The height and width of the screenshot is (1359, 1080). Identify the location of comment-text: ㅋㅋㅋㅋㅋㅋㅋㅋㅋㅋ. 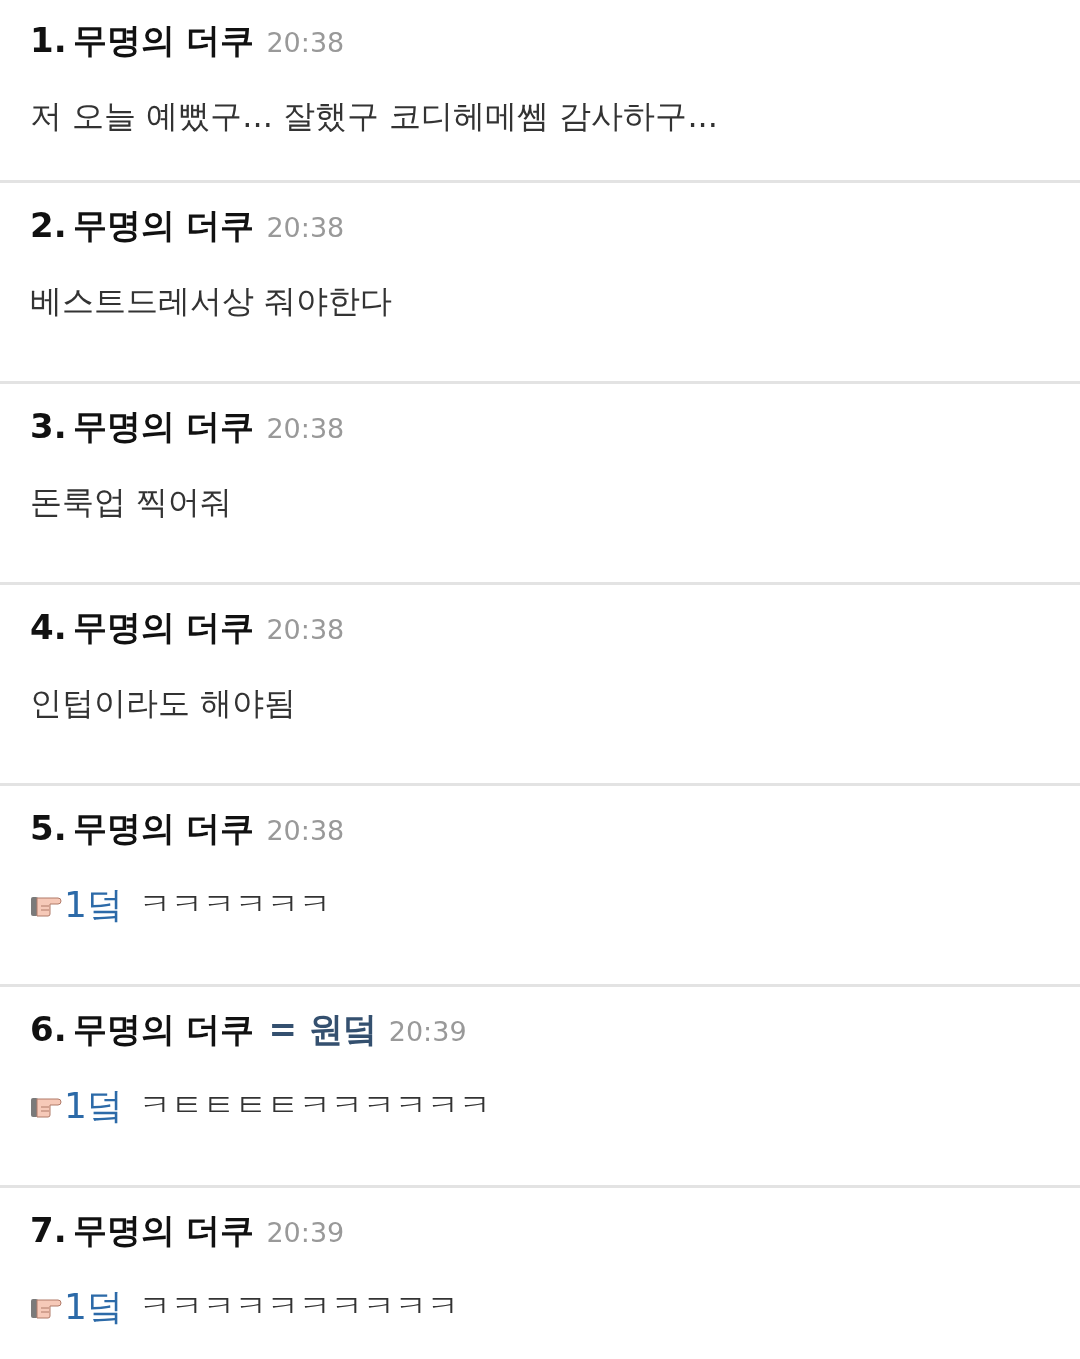
(298, 1306).